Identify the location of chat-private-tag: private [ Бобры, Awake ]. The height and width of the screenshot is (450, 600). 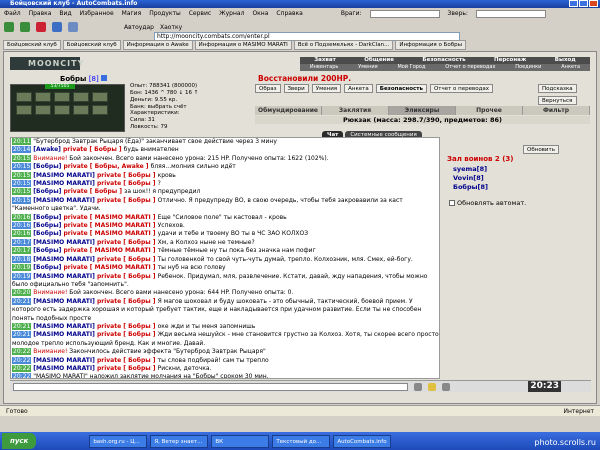
(106, 166).